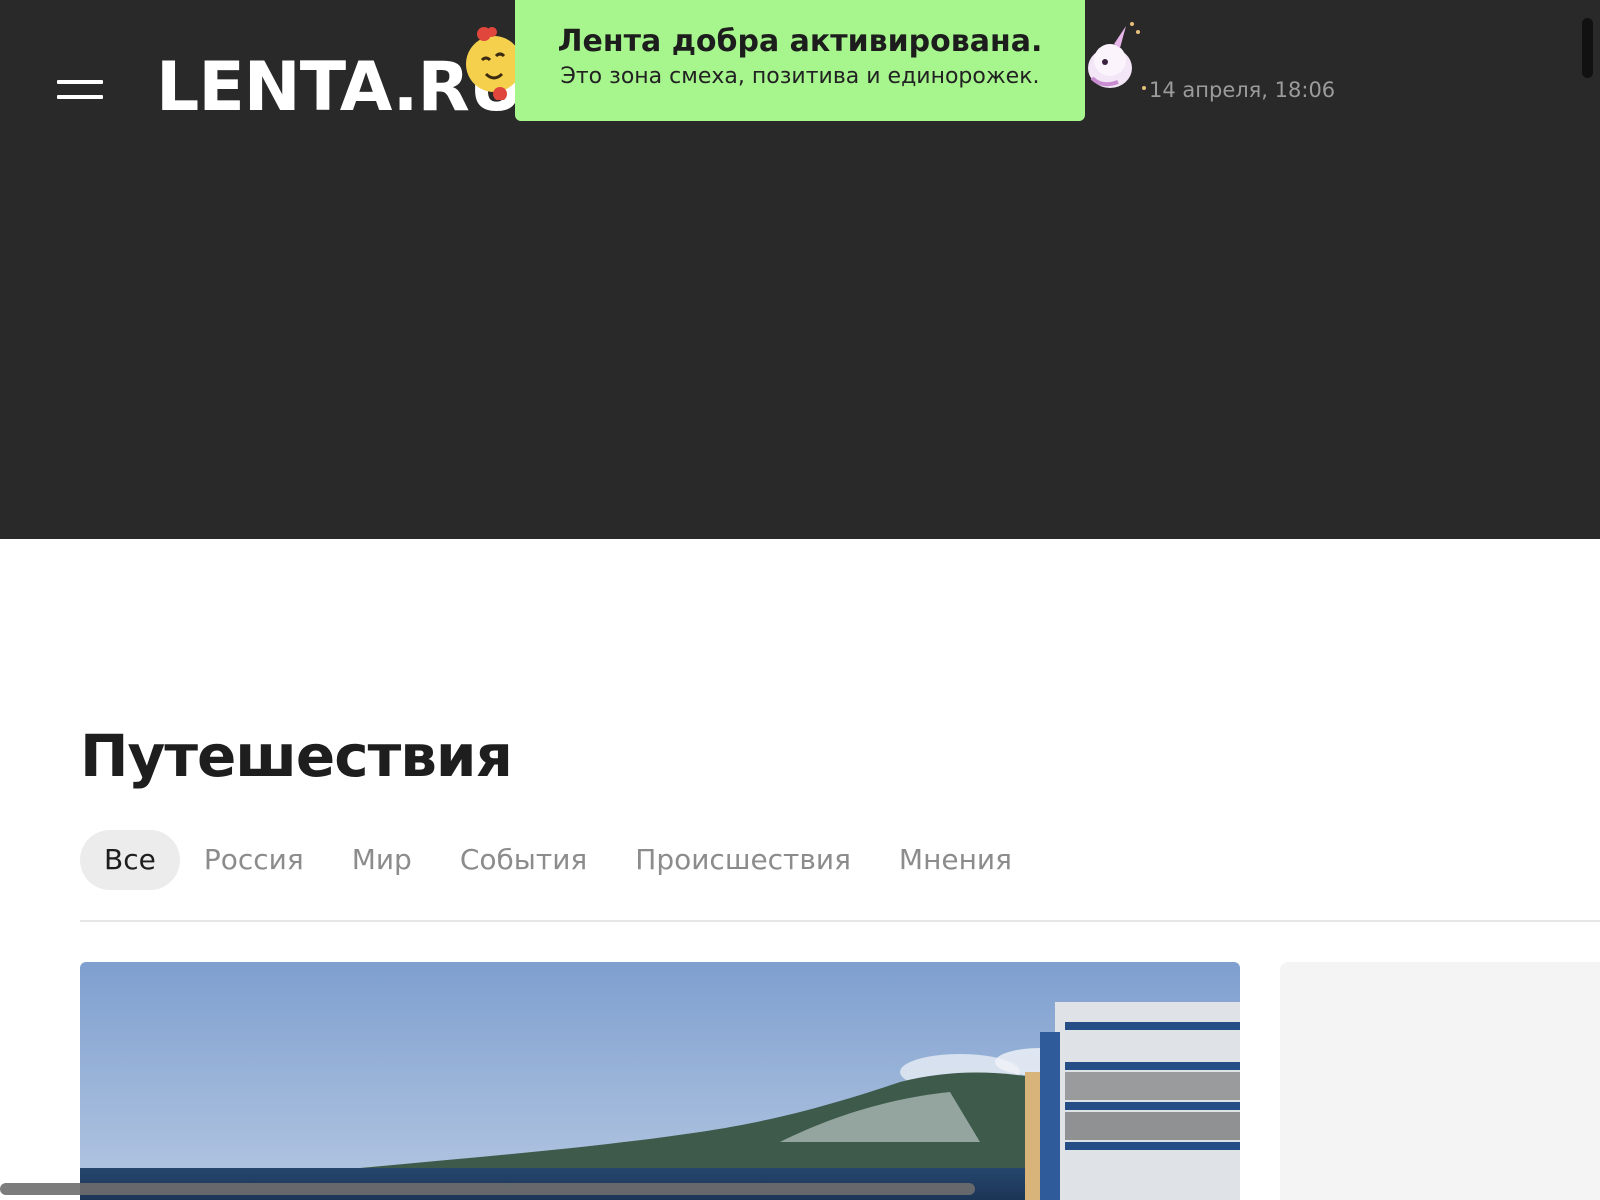 The width and height of the screenshot is (1600, 1200). What do you see at coordinates (80, 90) in the screenshot?
I see `hamburger-menu-icon` at bounding box center [80, 90].